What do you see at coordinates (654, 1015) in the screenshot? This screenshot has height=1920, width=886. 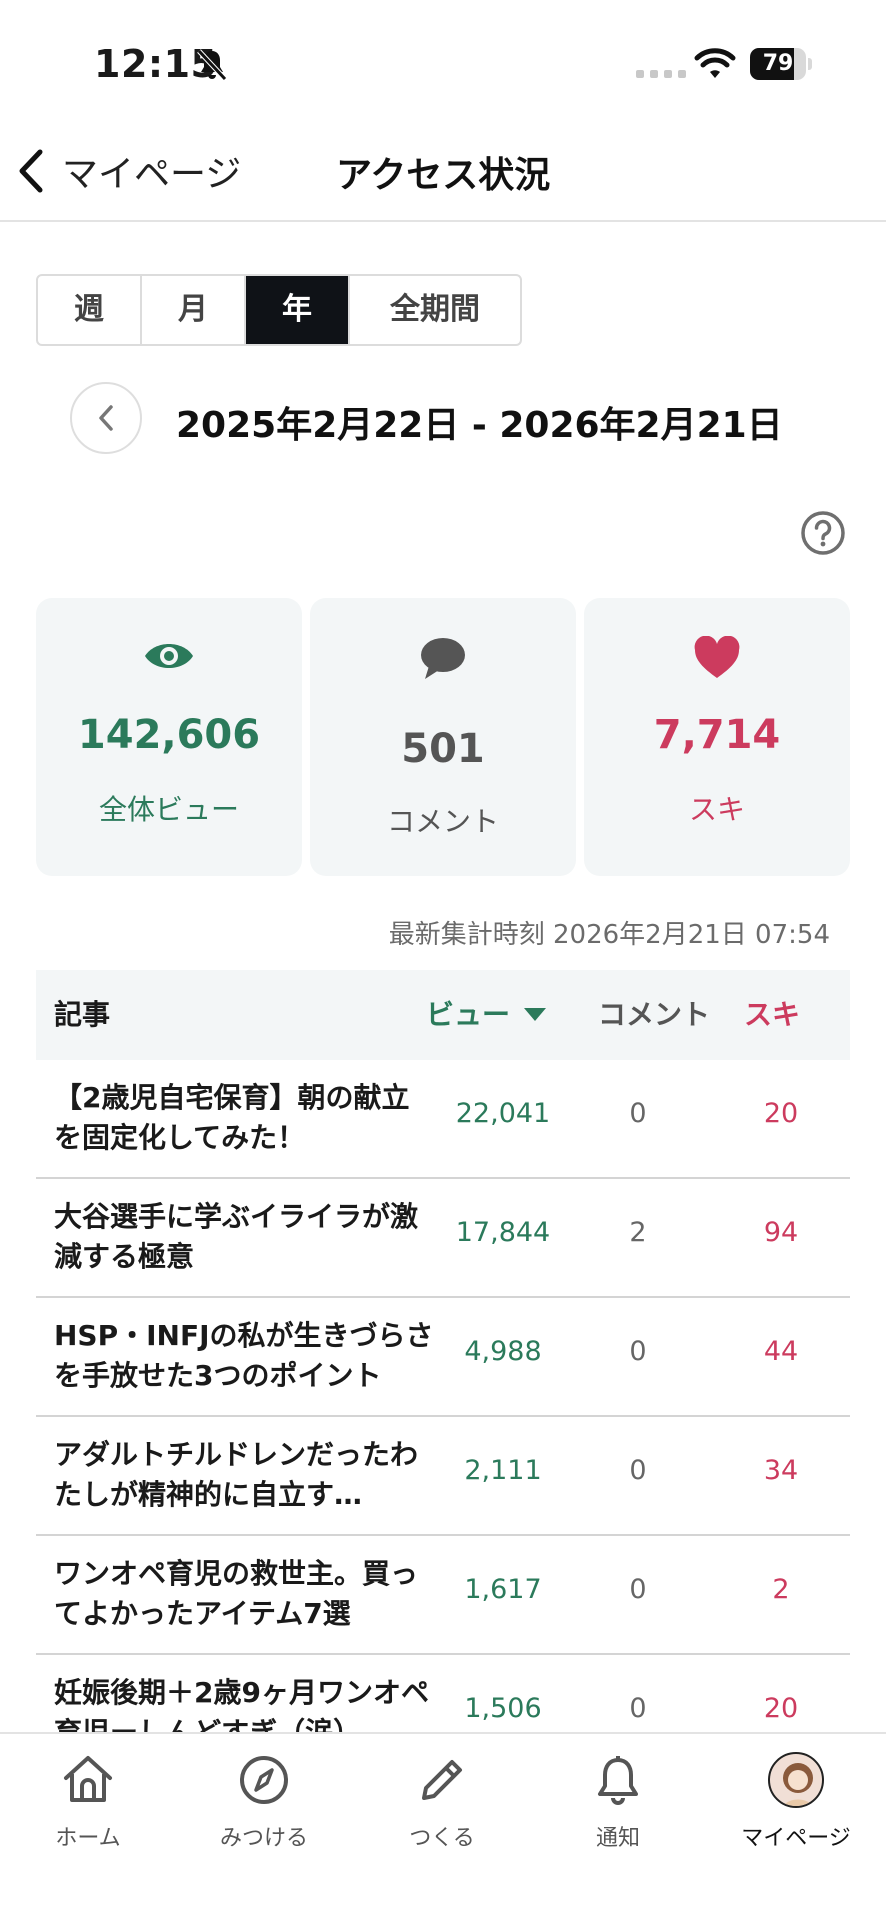 I see `col-comments: コメント` at bounding box center [654, 1015].